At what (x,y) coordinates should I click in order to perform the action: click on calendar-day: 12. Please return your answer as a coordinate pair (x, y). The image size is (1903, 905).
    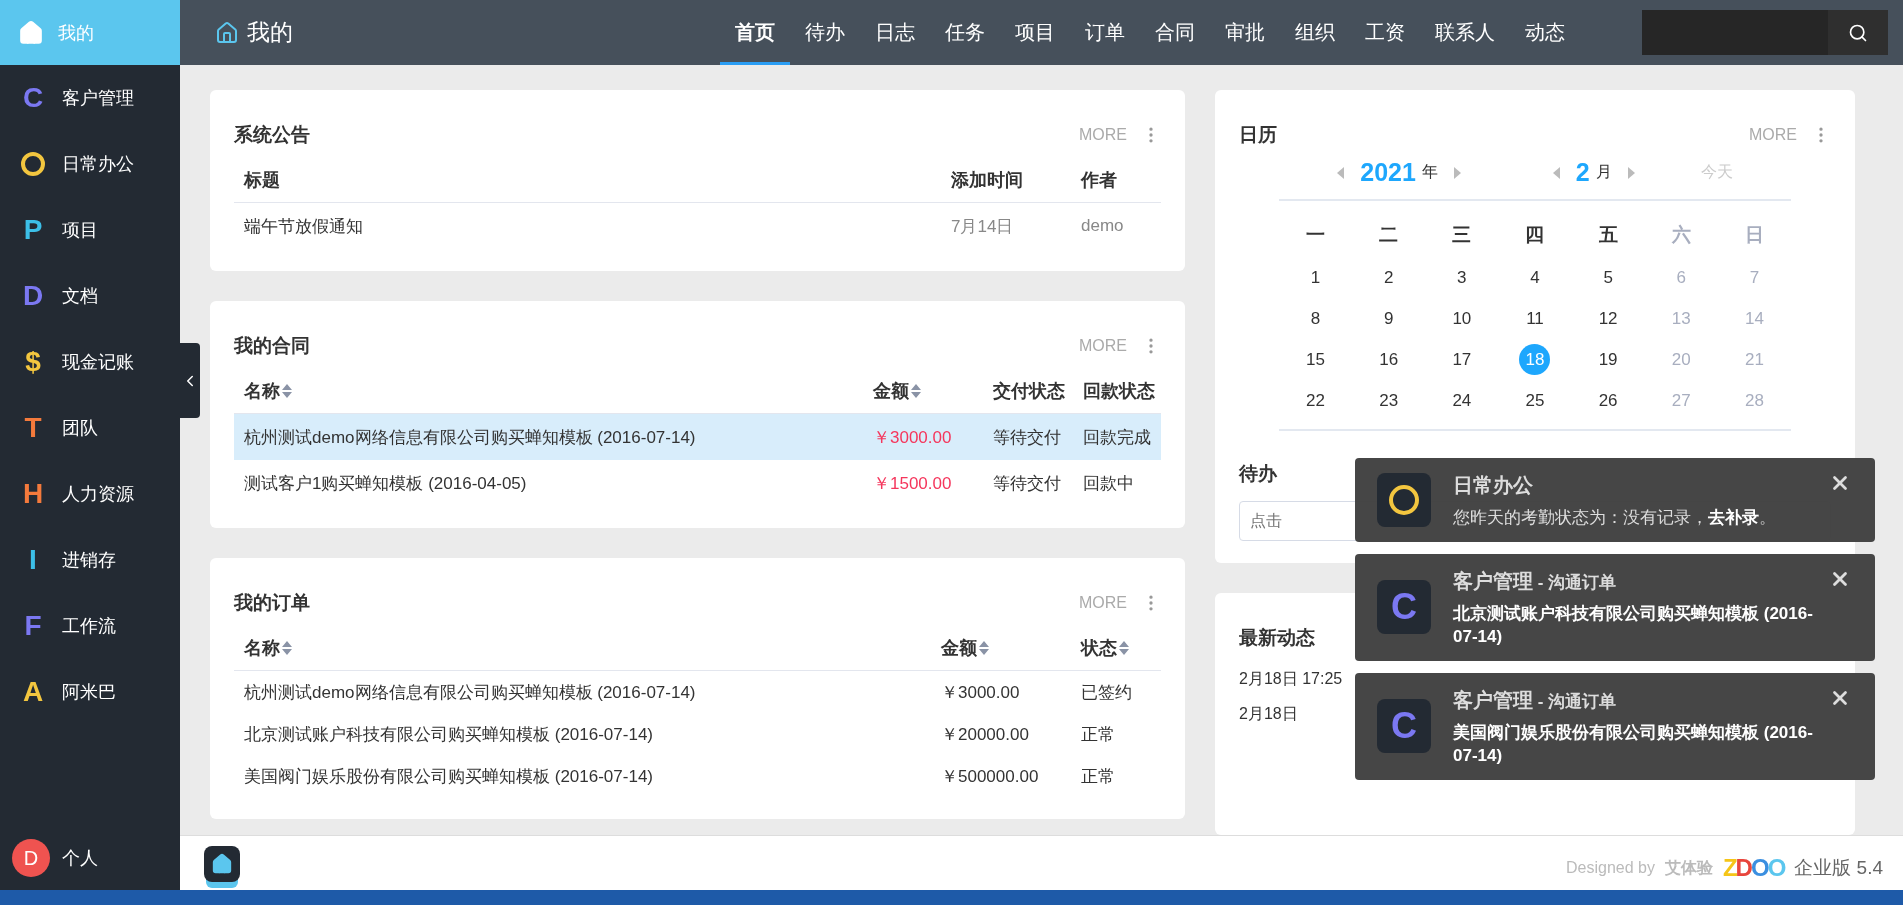
    Looking at the image, I should click on (1608, 318).